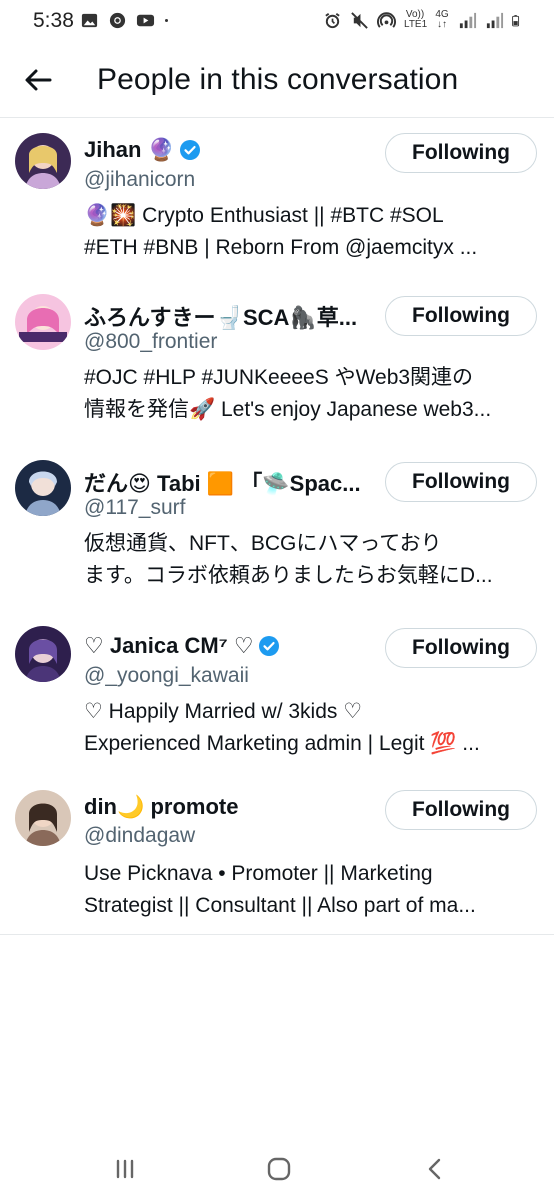 The height and width of the screenshot is (1200, 554). Describe the element at coordinates (442, 19) in the screenshot. I see `network-4g-indicator: 4G ↓↑` at that location.